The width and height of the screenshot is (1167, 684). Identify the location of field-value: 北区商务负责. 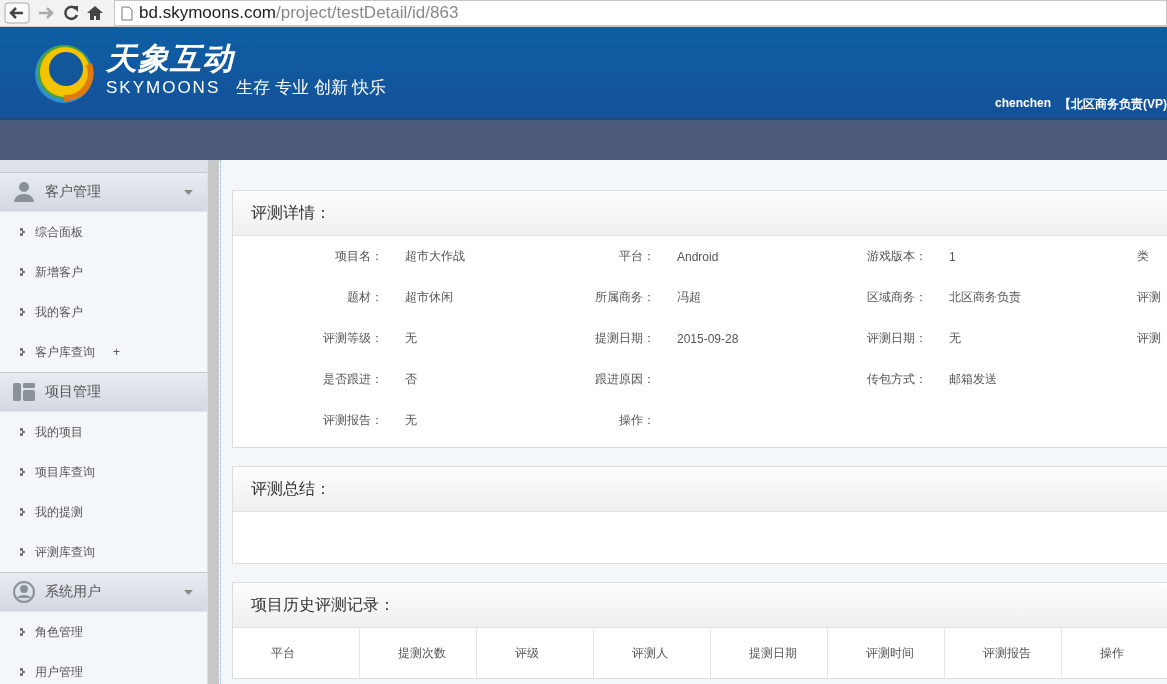
(985, 297).